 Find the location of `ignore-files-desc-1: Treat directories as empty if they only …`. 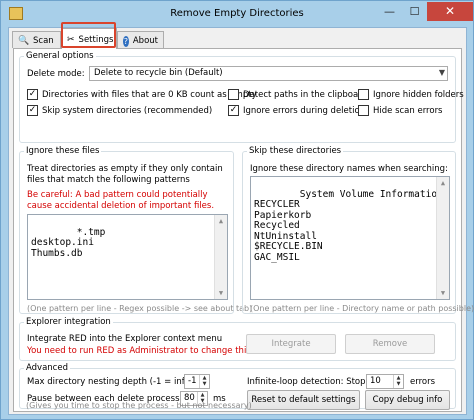

ignore-files-desc-1: Treat directories as empty if they only … is located at coordinates (125, 169).